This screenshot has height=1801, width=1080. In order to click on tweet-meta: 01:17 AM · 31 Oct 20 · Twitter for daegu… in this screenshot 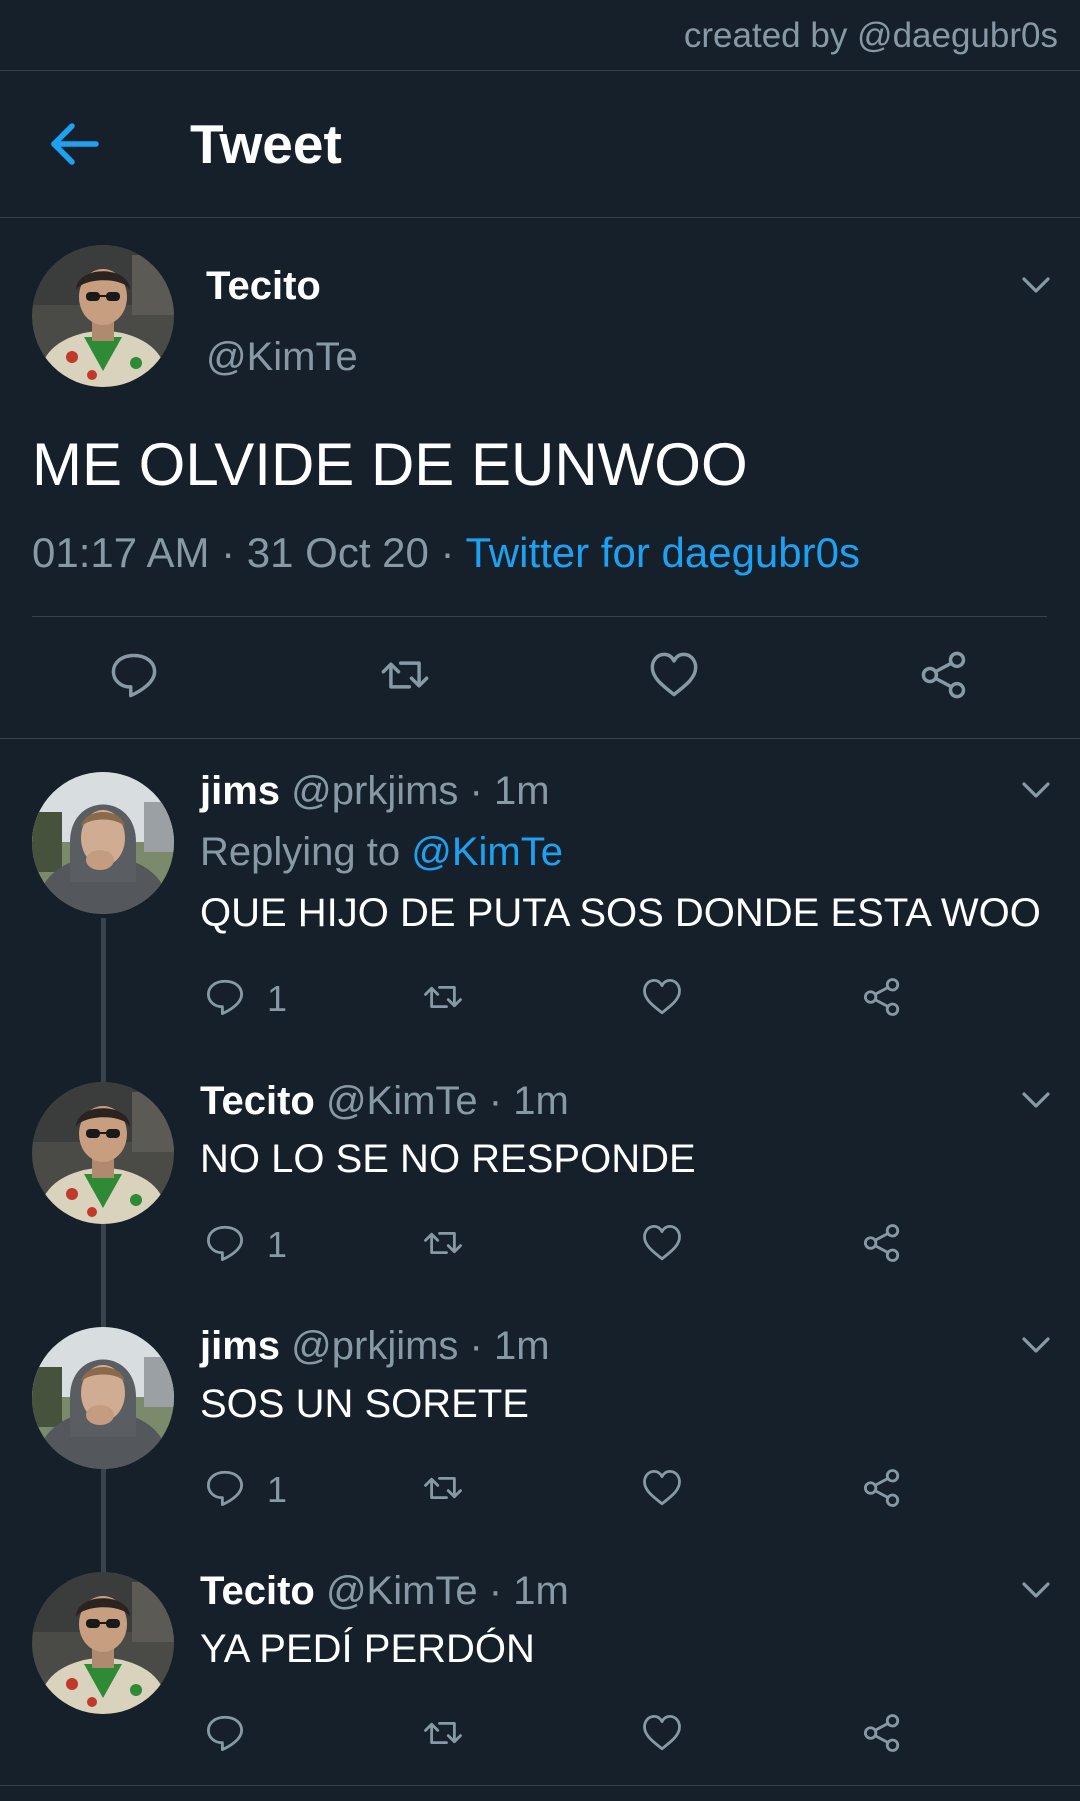, I will do `click(446, 553)`.